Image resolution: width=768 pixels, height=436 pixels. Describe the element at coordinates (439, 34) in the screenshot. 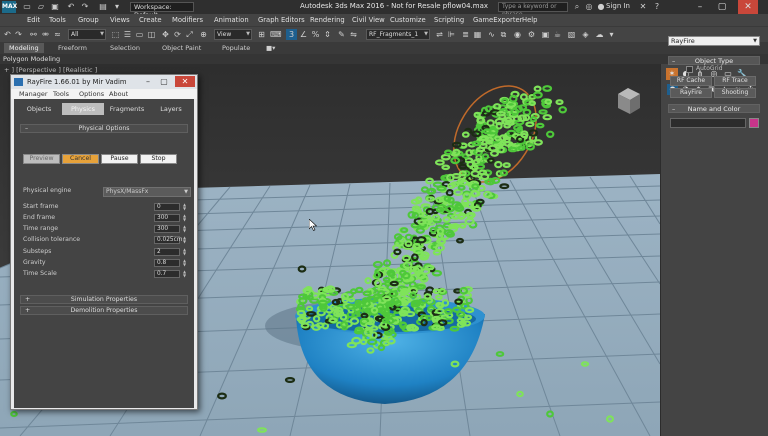

I see `mirror-tool-icon: ⇌` at that location.